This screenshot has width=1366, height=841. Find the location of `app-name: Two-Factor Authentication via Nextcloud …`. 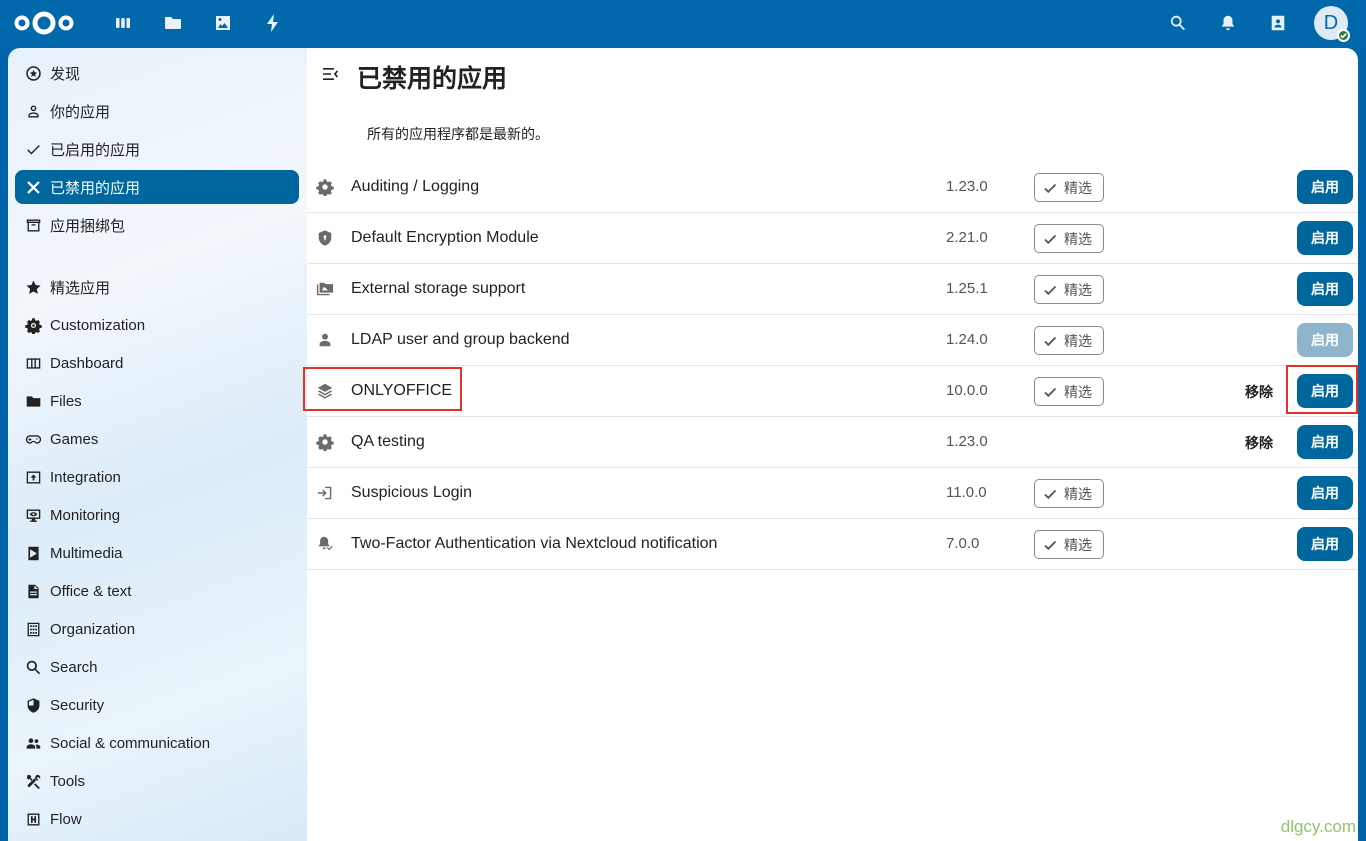

app-name: Two-Factor Authentication via Nextcloud … is located at coordinates (534, 544).